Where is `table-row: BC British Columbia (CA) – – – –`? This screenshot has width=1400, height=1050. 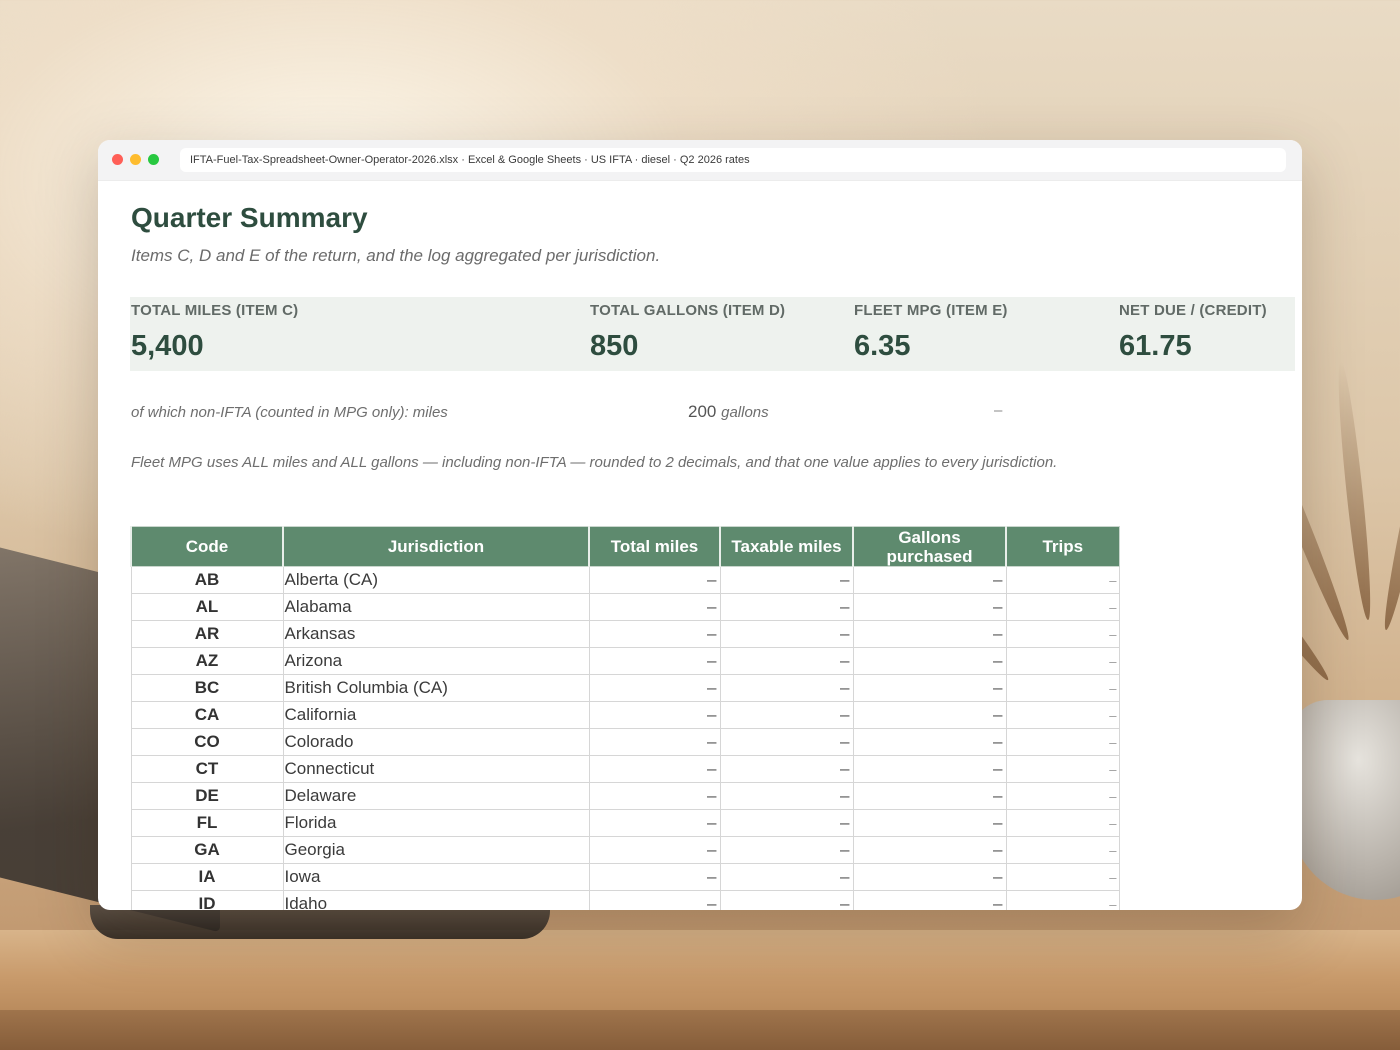 table-row: BC British Columbia (CA) – – – – is located at coordinates (625, 688).